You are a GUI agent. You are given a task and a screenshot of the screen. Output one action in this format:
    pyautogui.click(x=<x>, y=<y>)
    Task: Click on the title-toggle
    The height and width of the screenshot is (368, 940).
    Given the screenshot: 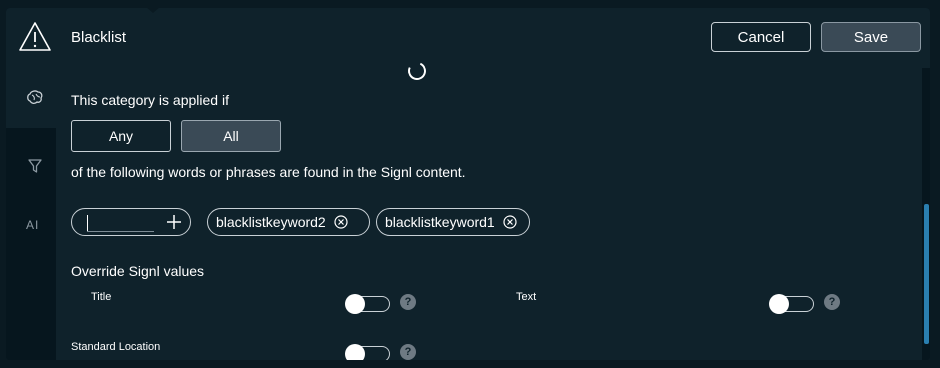 What is the action you would take?
    pyautogui.click(x=367, y=304)
    